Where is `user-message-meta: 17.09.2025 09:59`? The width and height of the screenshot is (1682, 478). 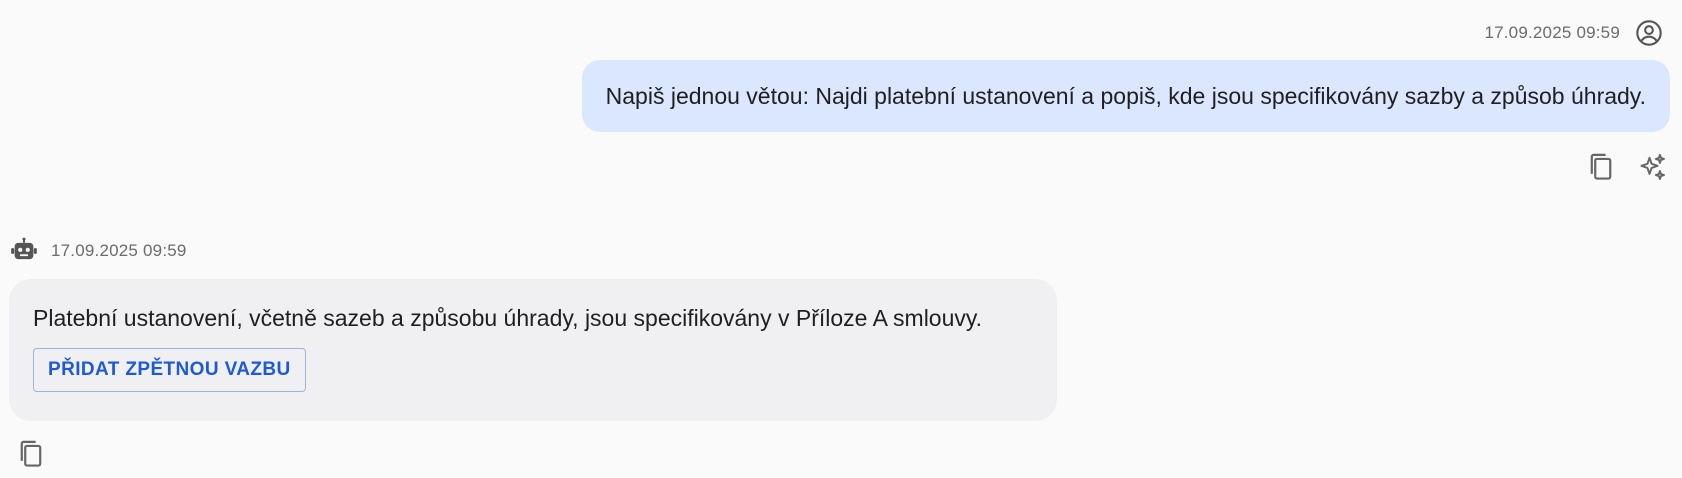
user-message-meta: 17.09.2025 09:59 is located at coordinates (1574, 33).